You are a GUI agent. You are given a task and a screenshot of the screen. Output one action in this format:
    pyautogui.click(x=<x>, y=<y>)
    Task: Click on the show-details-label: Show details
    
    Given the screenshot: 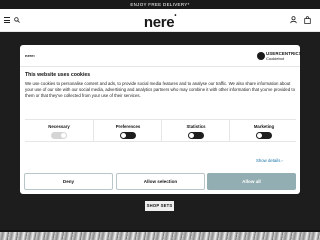 What is the action you would take?
    pyautogui.click(x=268, y=160)
    